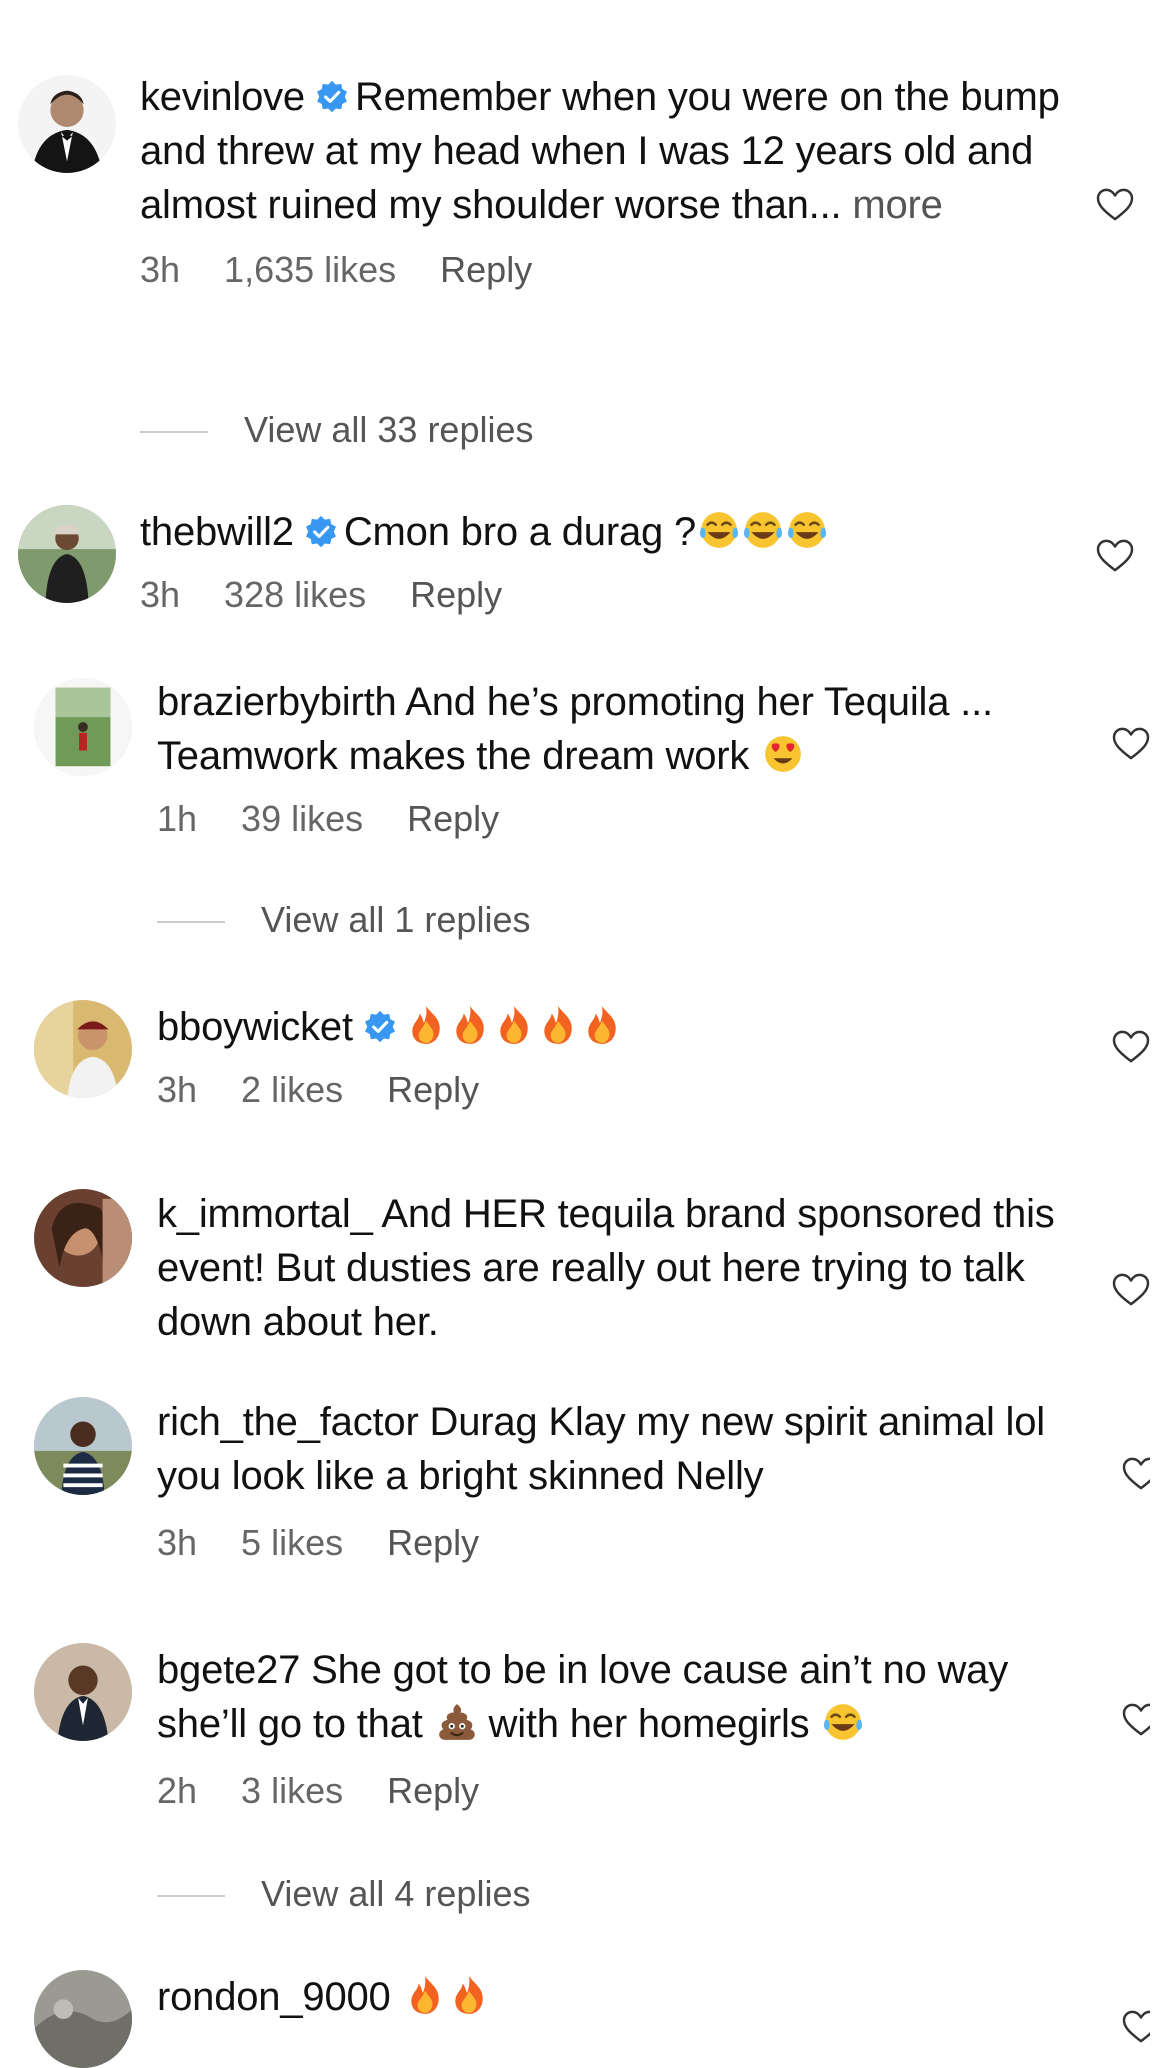  Describe the element at coordinates (228, 1670) in the screenshot. I see `username: bgete27` at that location.